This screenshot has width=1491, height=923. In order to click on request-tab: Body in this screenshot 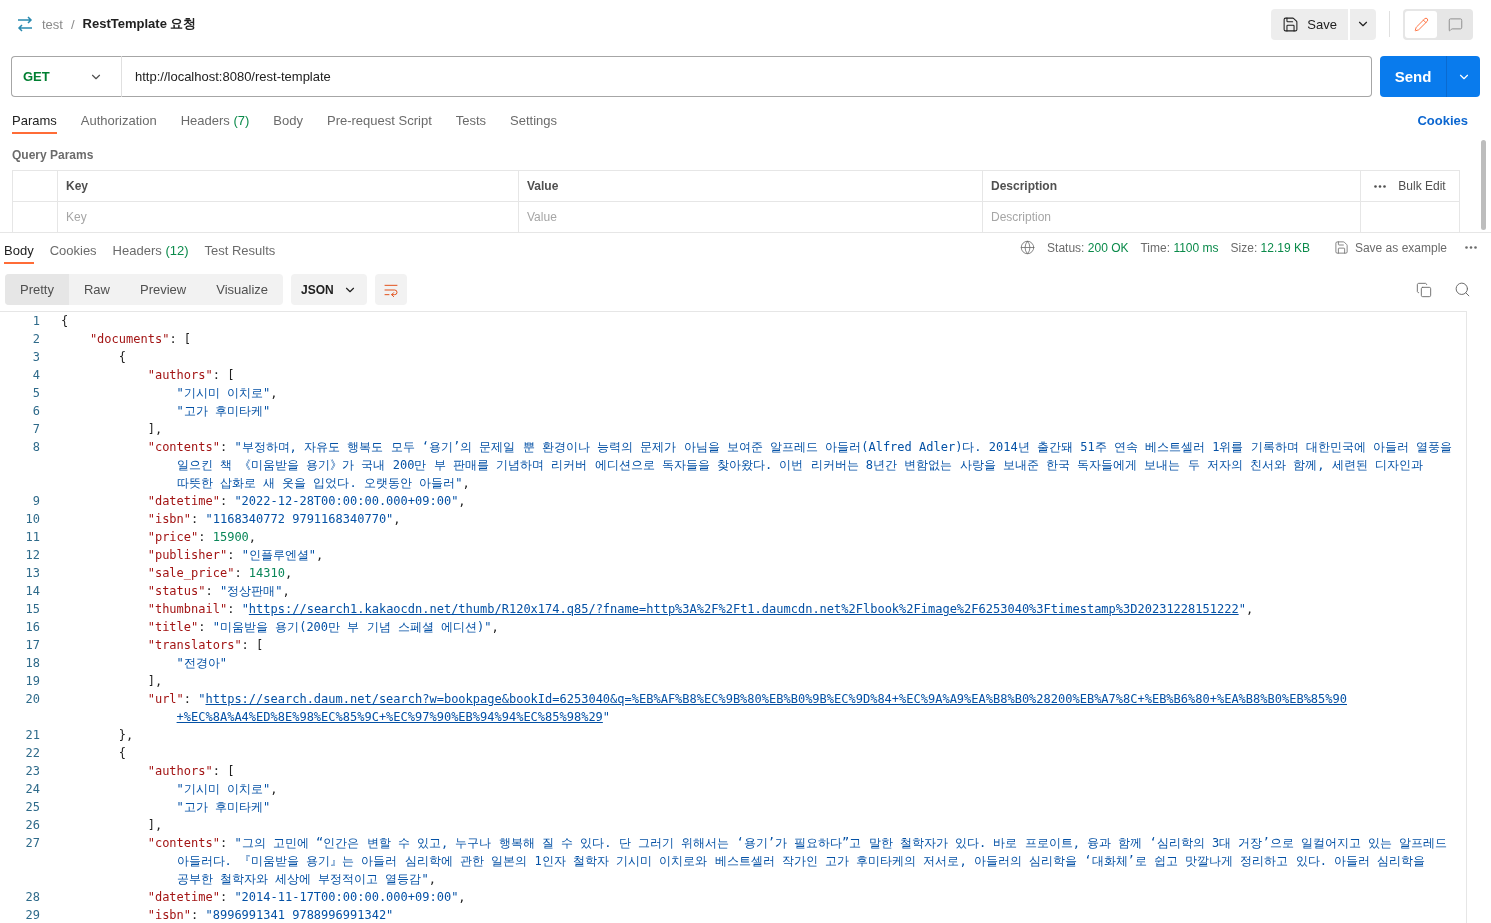, I will do `click(288, 123)`.